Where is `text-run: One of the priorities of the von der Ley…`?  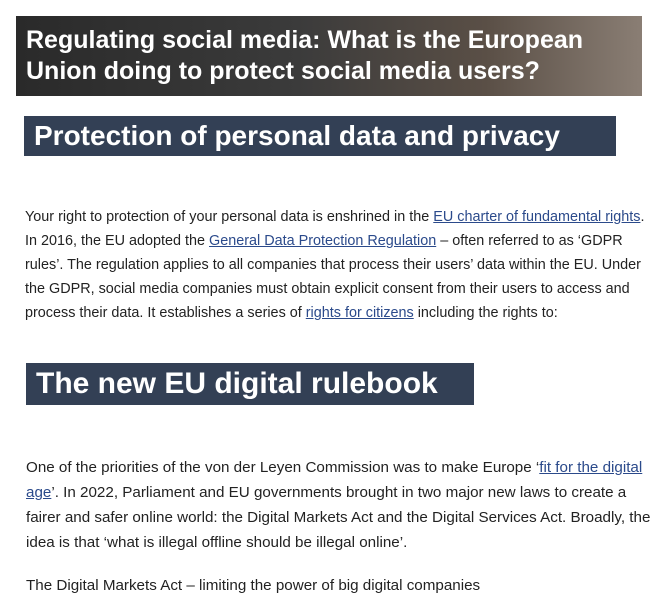 text-run: One of the priorities of the von der Ley… is located at coordinates (283, 467).